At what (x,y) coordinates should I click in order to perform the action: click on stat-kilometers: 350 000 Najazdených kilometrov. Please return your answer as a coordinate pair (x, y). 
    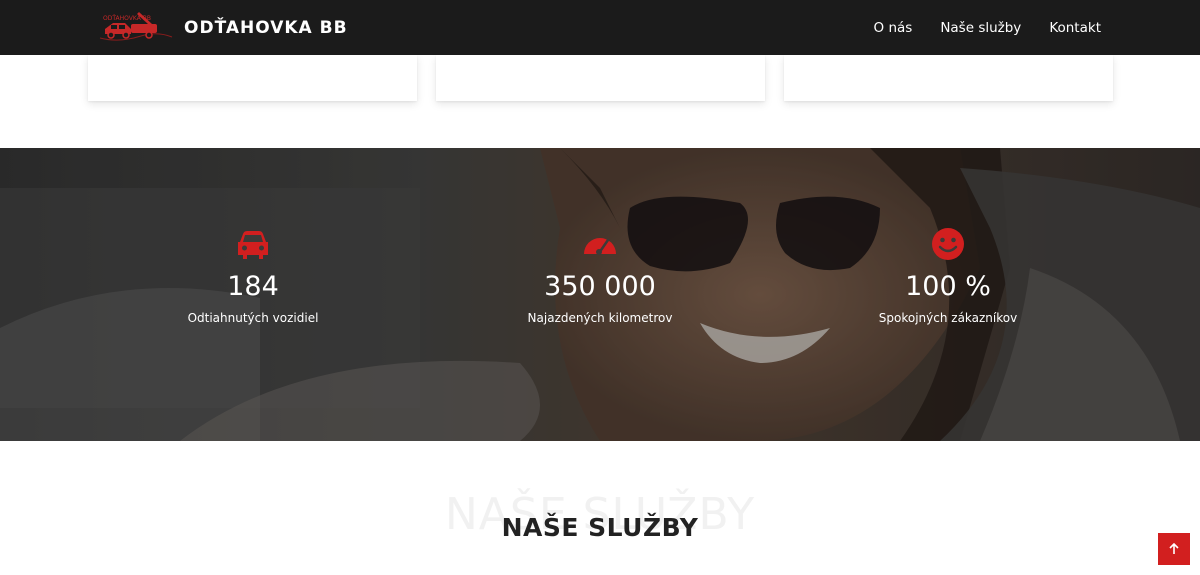
    Looking at the image, I should click on (600, 275).